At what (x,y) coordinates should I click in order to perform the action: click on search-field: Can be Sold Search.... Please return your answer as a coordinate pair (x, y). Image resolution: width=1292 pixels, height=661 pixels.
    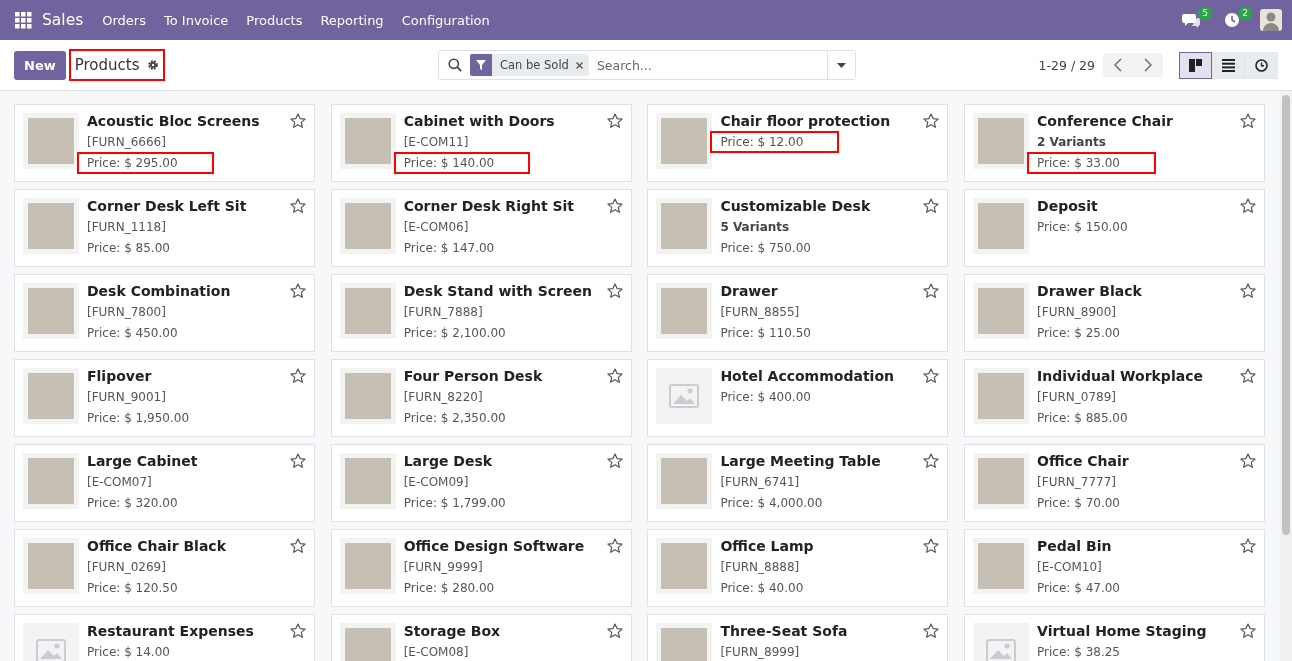
    Looking at the image, I should click on (647, 65).